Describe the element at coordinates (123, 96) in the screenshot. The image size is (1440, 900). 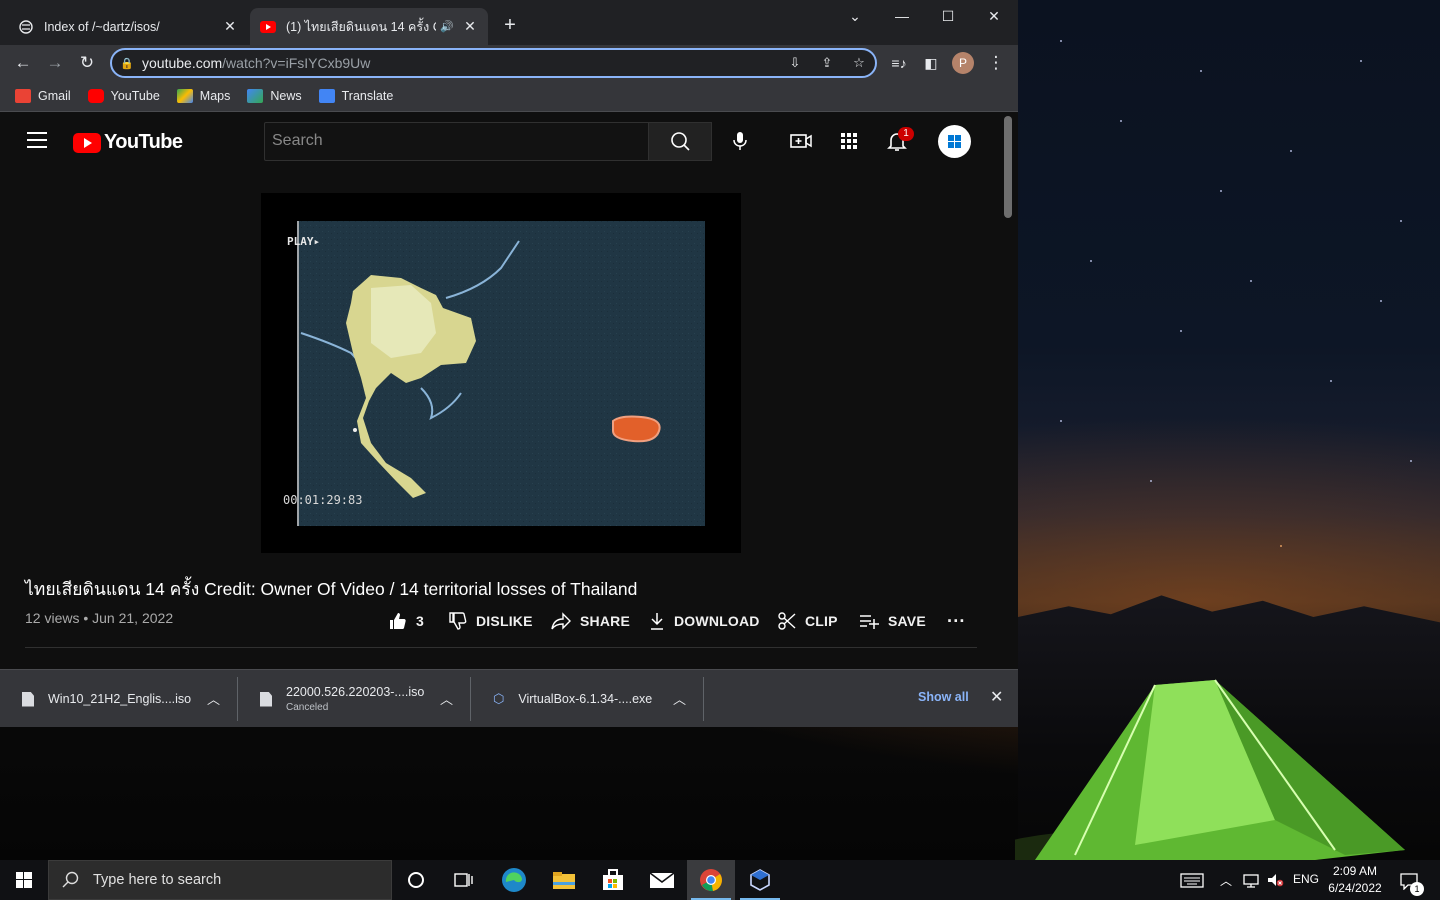
I see `bookmark-youtube: YouTube` at that location.